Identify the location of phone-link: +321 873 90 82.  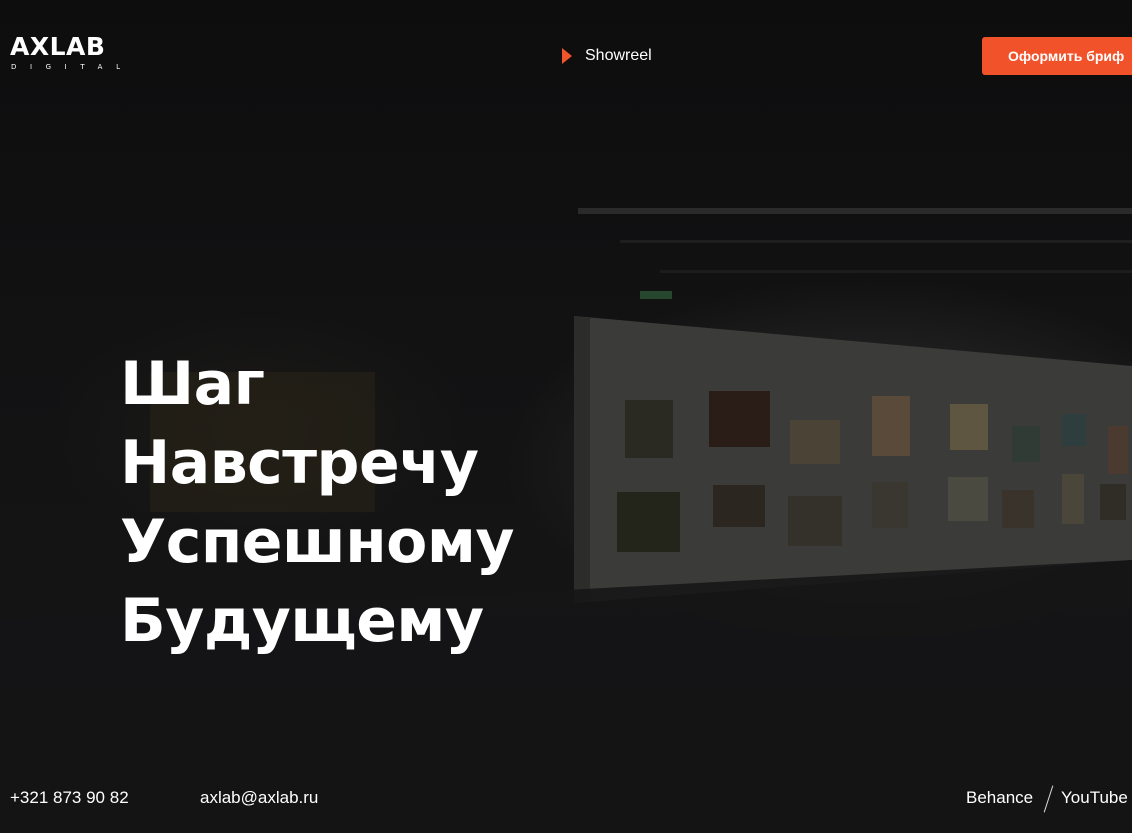
(69, 798).